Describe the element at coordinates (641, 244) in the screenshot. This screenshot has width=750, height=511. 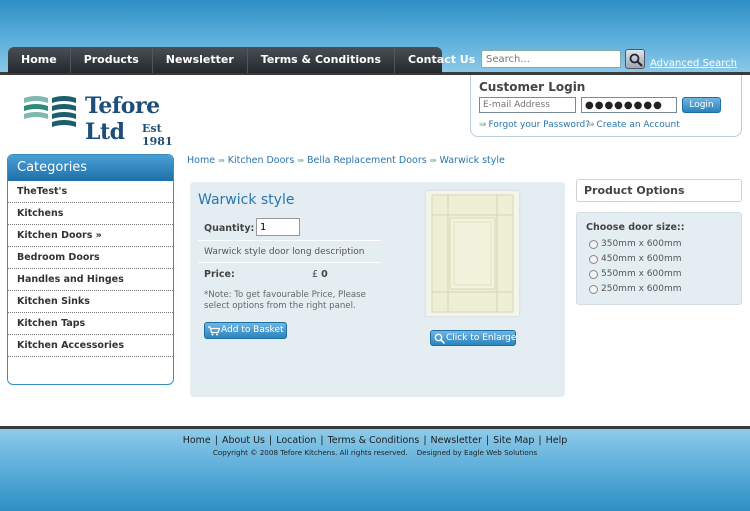
I see `size-option-label: 350mm x 600mm` at that location.